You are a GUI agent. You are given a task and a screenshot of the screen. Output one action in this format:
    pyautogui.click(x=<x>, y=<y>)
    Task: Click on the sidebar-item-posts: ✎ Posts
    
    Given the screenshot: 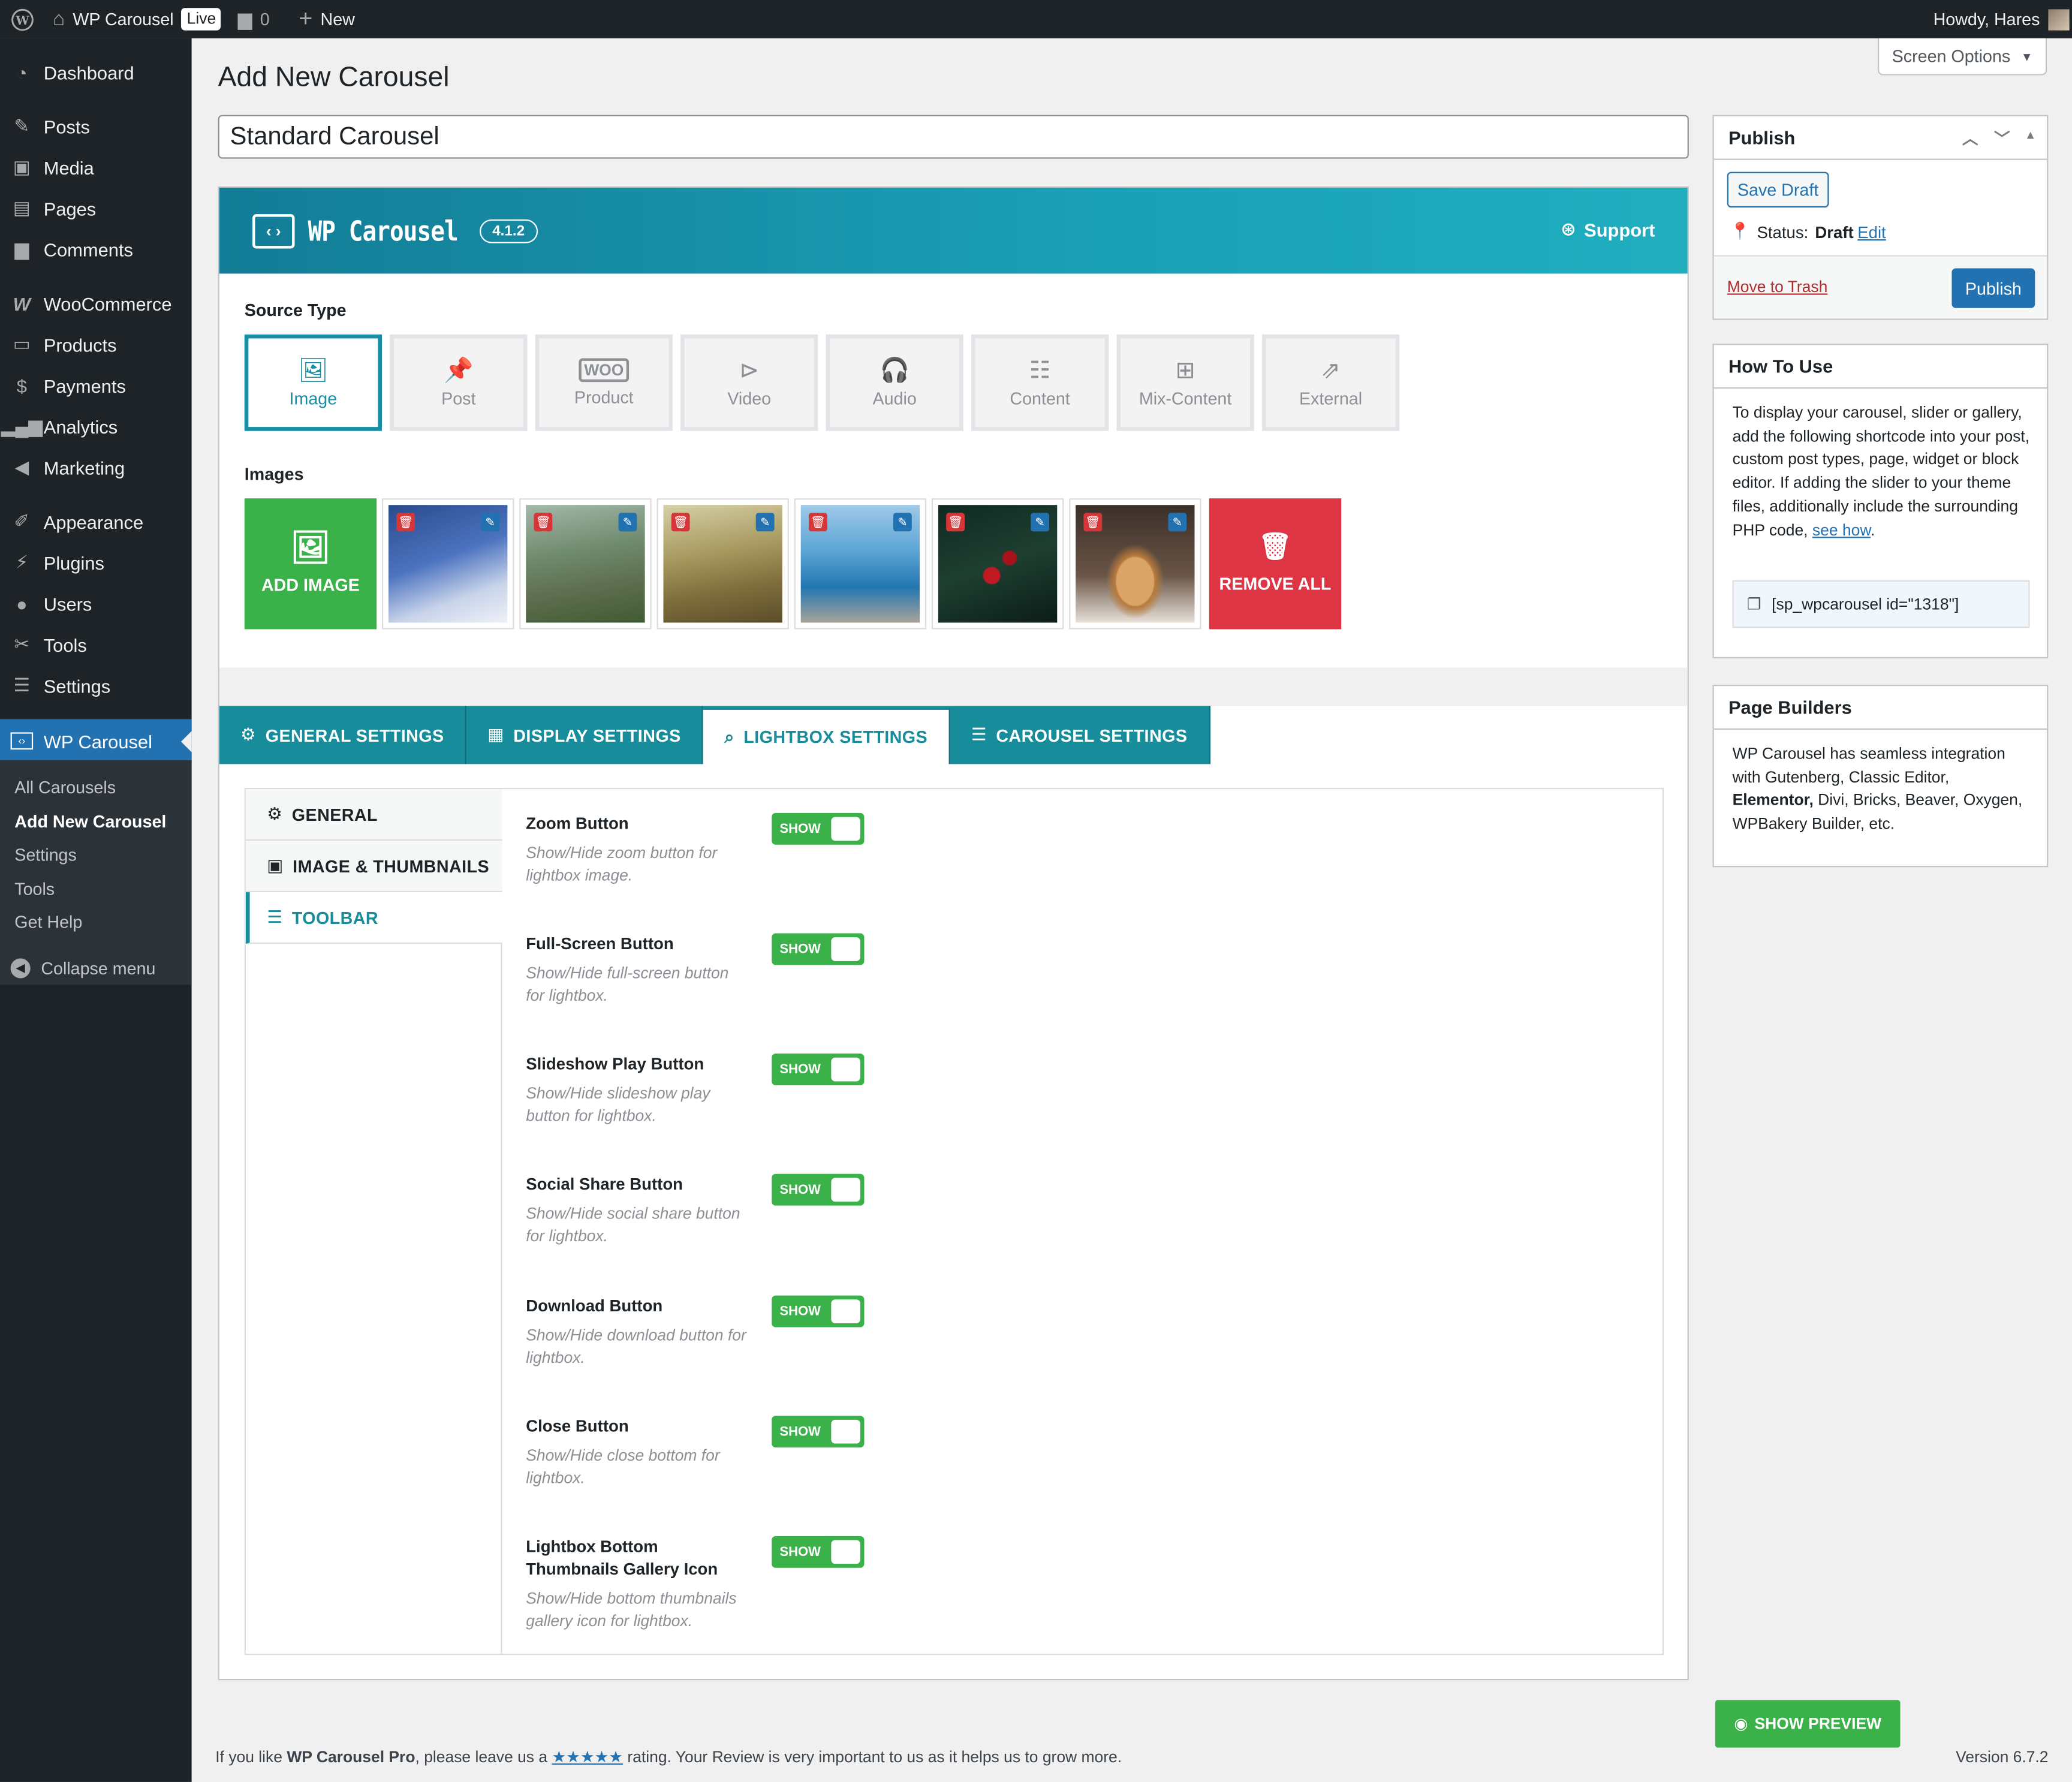 What is the action you would take?
    pyautogui.click(x=96, y=126)
    